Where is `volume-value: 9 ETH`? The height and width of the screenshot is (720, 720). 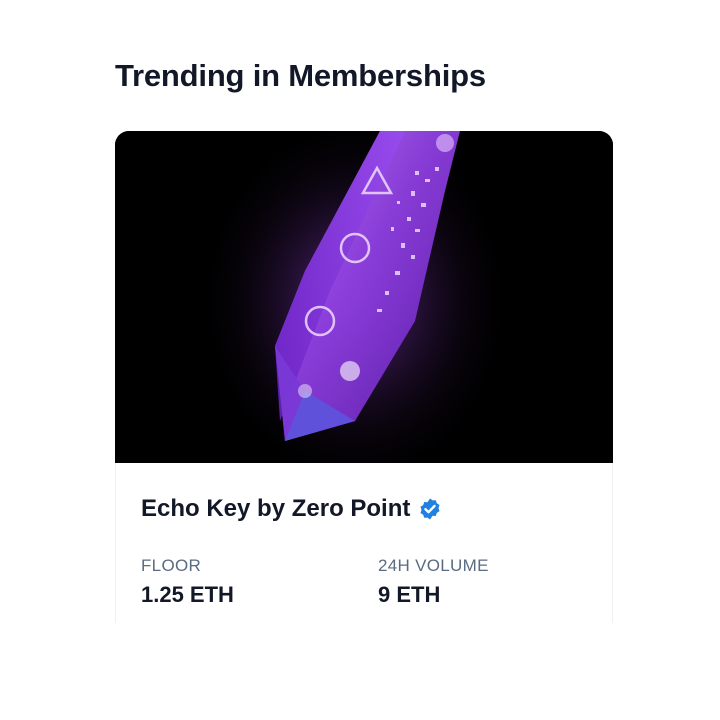 volume-value: 9 ETH is located at coordinates (409, 594).